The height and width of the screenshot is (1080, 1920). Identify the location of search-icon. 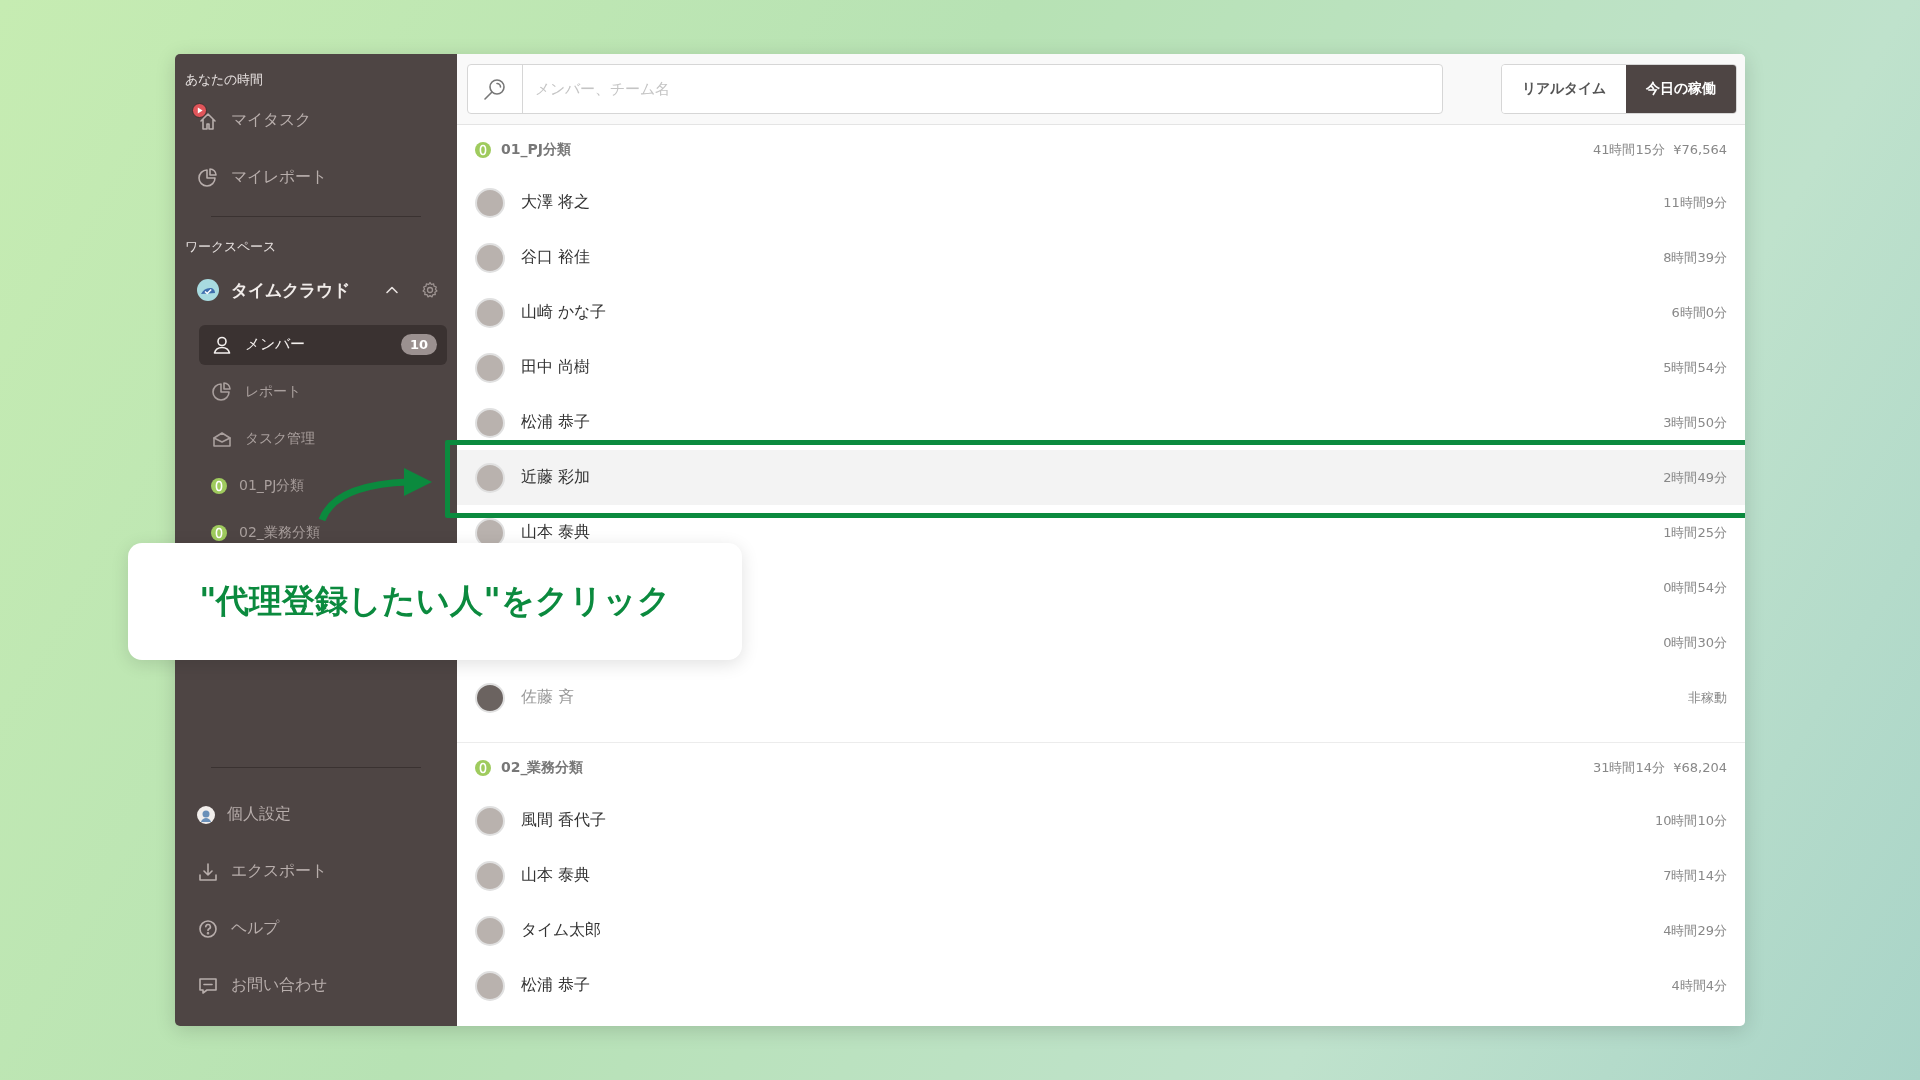
(495, 89).